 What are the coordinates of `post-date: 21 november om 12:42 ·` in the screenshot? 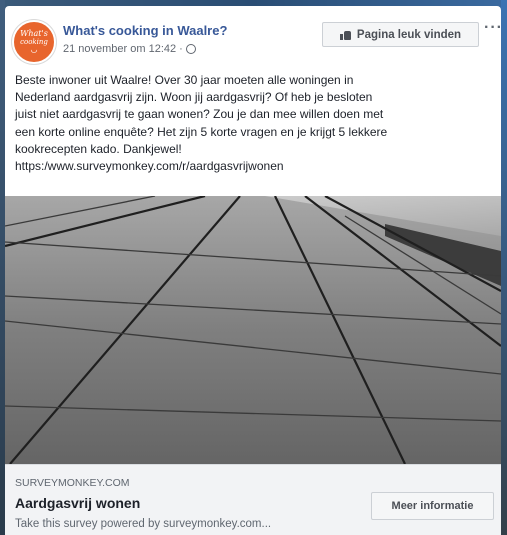 It's located at (123, 49).